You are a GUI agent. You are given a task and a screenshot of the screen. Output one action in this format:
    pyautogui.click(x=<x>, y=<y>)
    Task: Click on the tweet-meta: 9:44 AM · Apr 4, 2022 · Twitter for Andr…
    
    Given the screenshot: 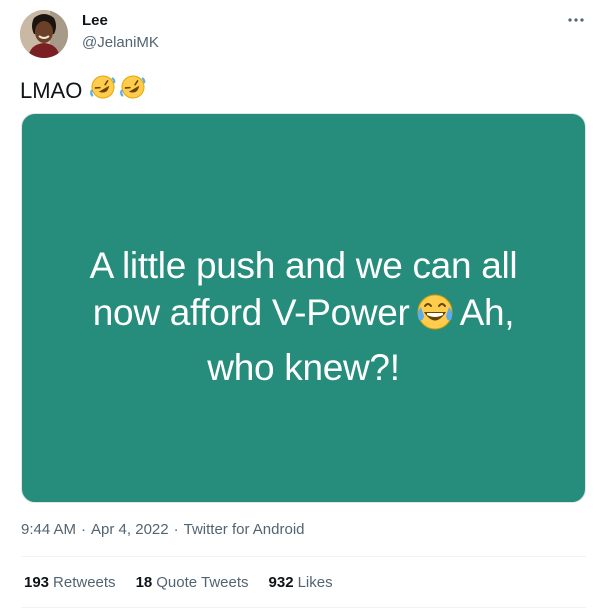 What is the action you would take?
    pyautogui.click(x=163, y=529)
    